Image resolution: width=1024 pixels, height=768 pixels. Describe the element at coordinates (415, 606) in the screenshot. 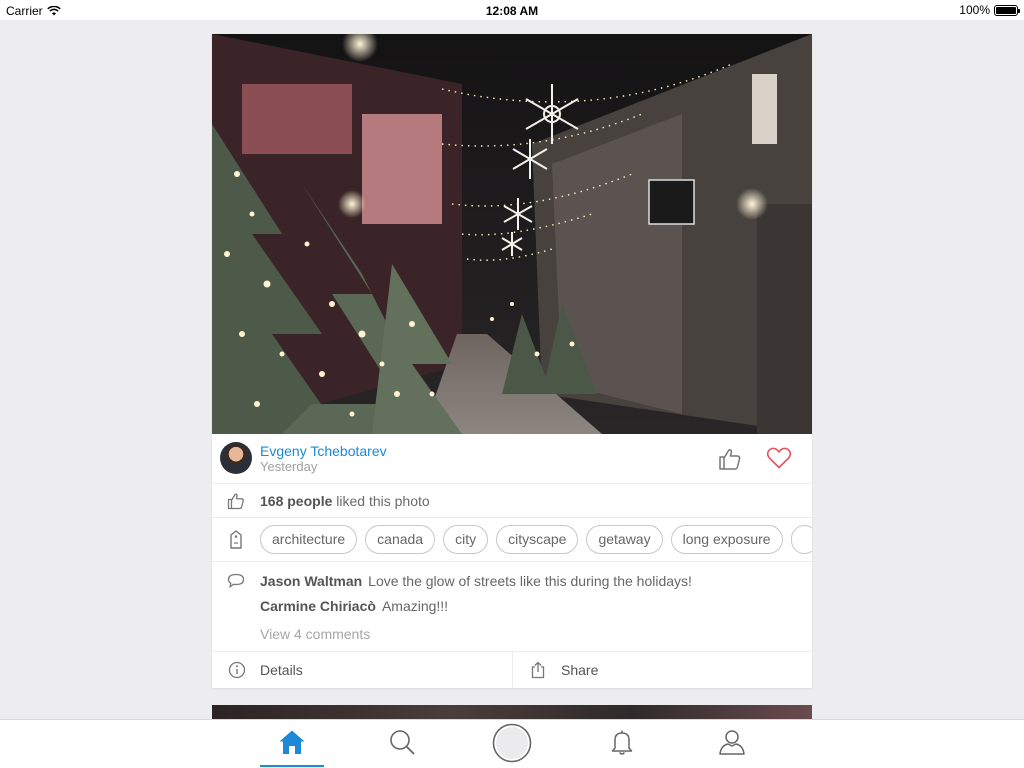

I see `comment-text: Amazing!!!` at that location.